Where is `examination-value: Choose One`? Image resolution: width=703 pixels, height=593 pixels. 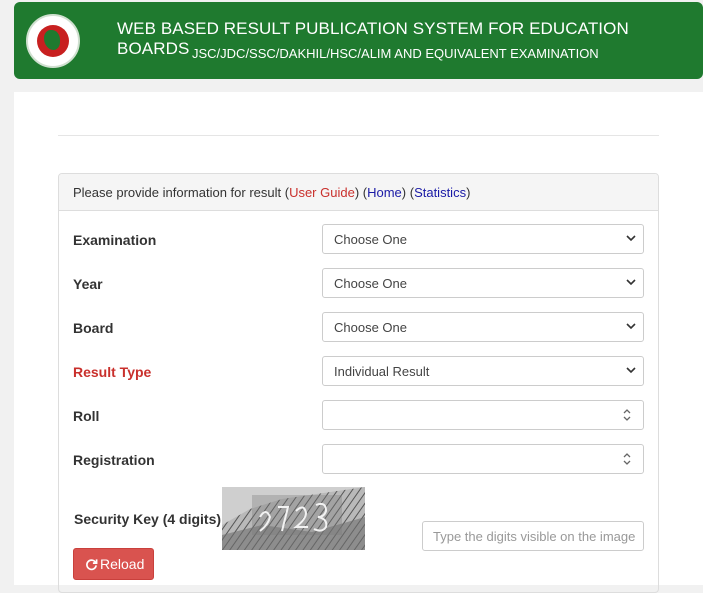 examination-value: Choose One is located at coordinates (370, 239).